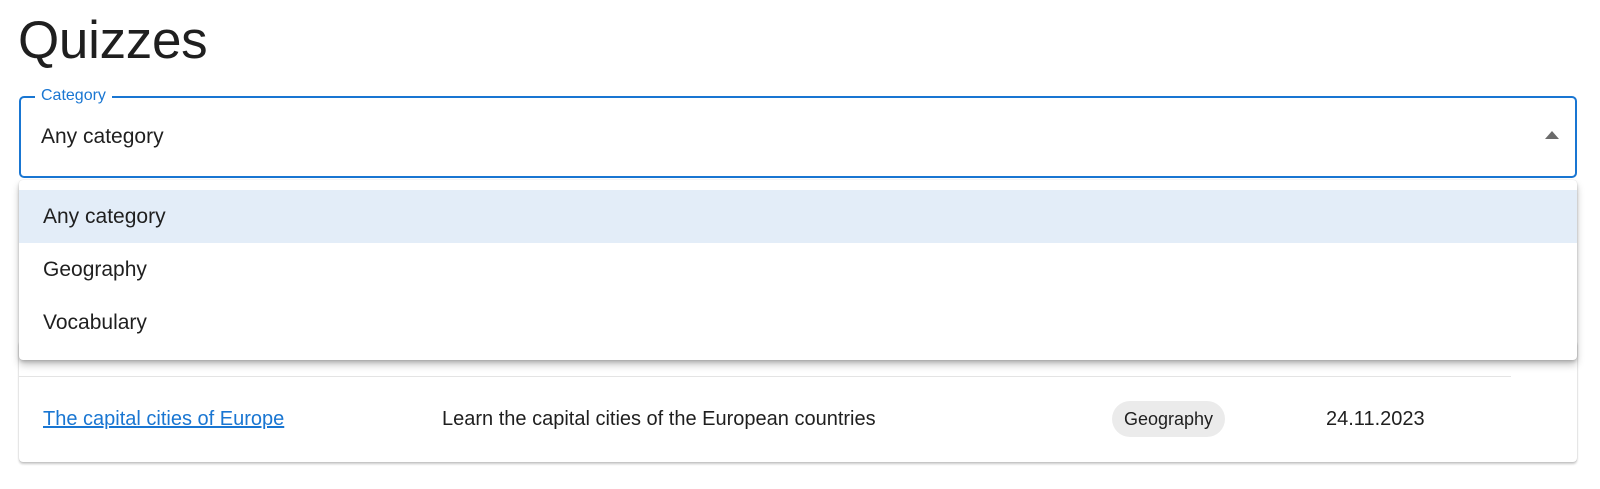 This screenshot has height=489, width=1600. What do you see at coordinates (102, 136) in the screenshot?
I see `category-select-value: Any category` at bounding box center [102, 136].